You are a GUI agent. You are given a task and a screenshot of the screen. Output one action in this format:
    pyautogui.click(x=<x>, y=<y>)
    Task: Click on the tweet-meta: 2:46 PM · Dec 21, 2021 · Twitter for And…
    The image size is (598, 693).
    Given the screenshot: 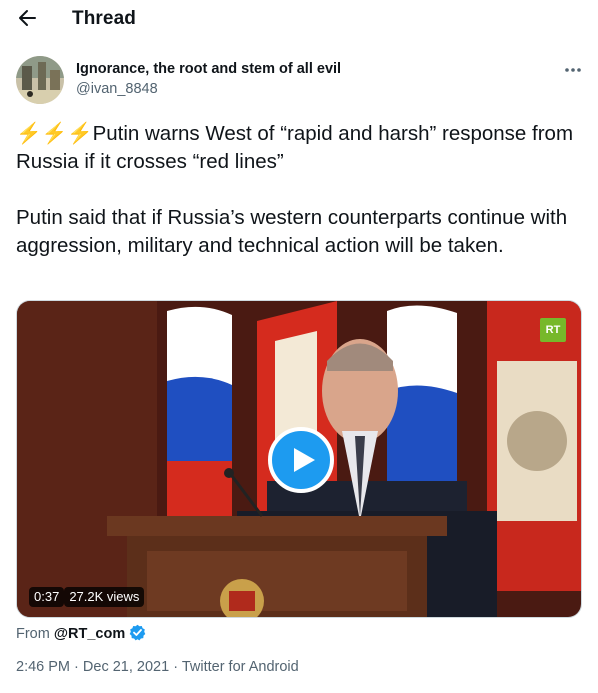 What is the action you would take?
    pyautogui.click(x=157, y=667)
    